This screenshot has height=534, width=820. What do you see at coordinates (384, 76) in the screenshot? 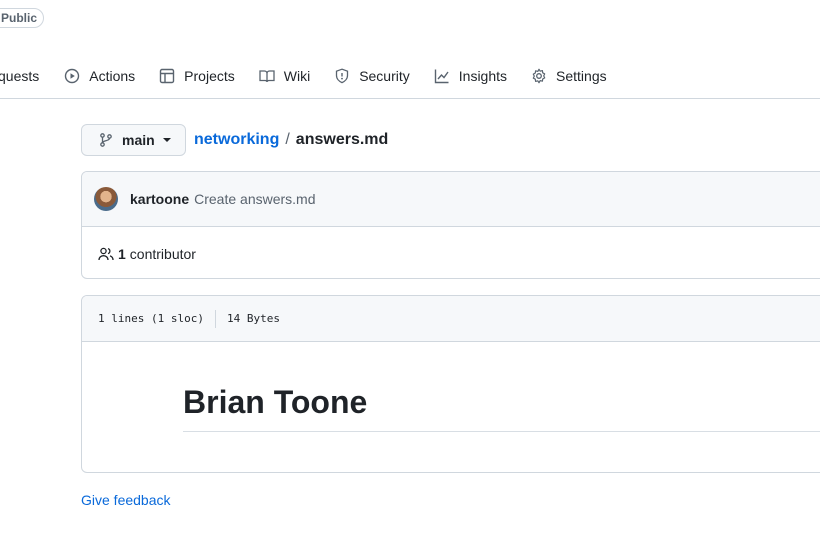
I see `tab-label: Security` at bounding box center [384, 76].